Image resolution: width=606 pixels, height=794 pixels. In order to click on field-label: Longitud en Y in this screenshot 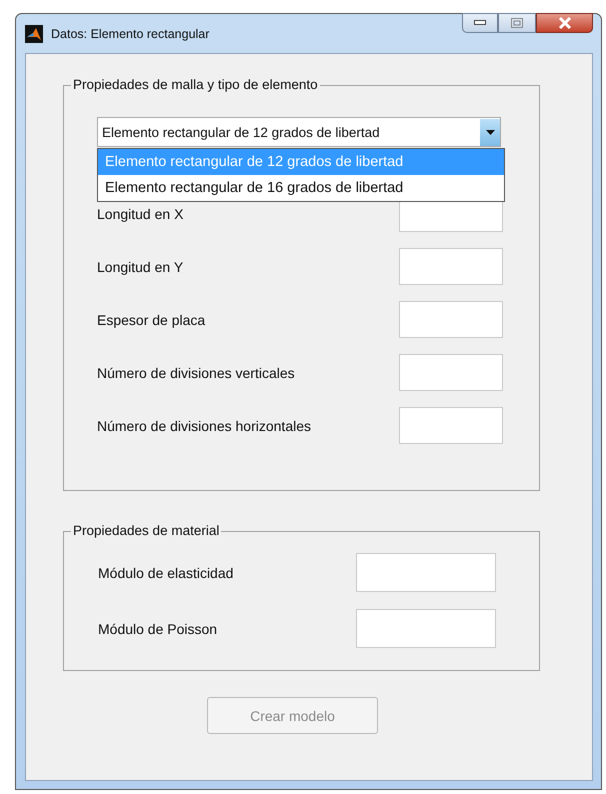, I will do `click(140, 266)`.